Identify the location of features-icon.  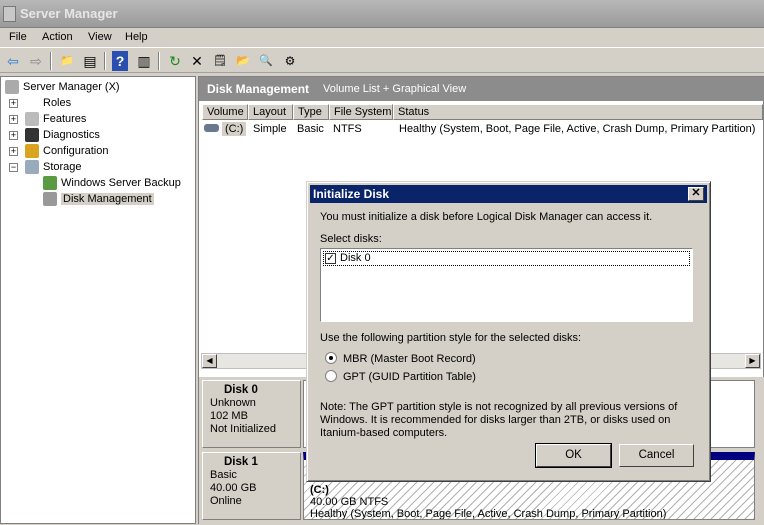
(32, 119).